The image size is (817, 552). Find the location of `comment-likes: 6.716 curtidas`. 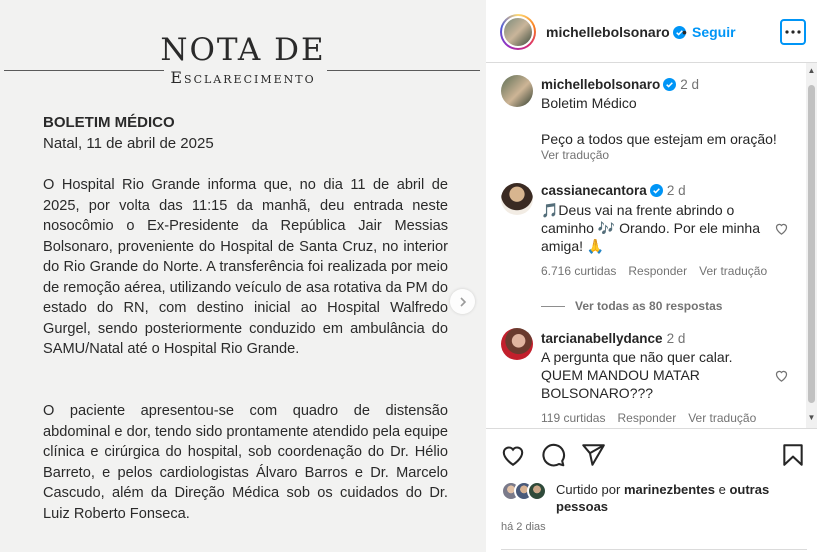

comment-likes: 6.716 curtidas is located at coordinates (578, 271).